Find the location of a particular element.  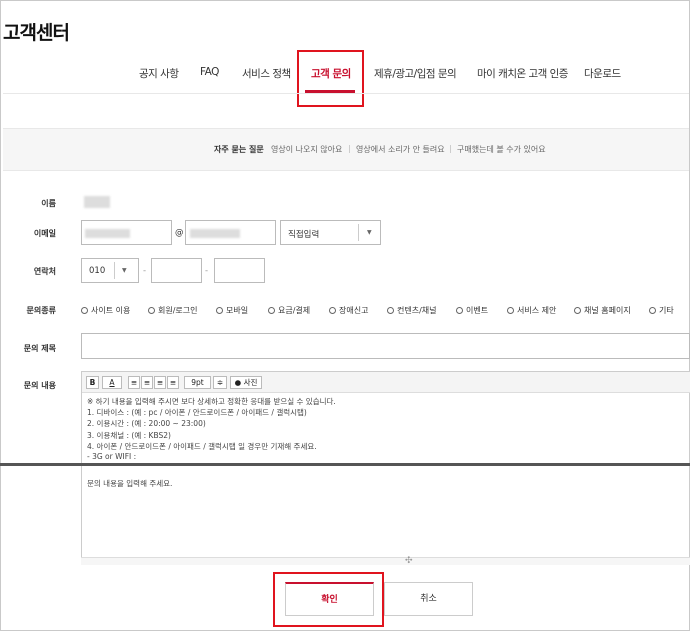

email-domain-select: 직접입력 ▼ is located at coordinates (330, 232).